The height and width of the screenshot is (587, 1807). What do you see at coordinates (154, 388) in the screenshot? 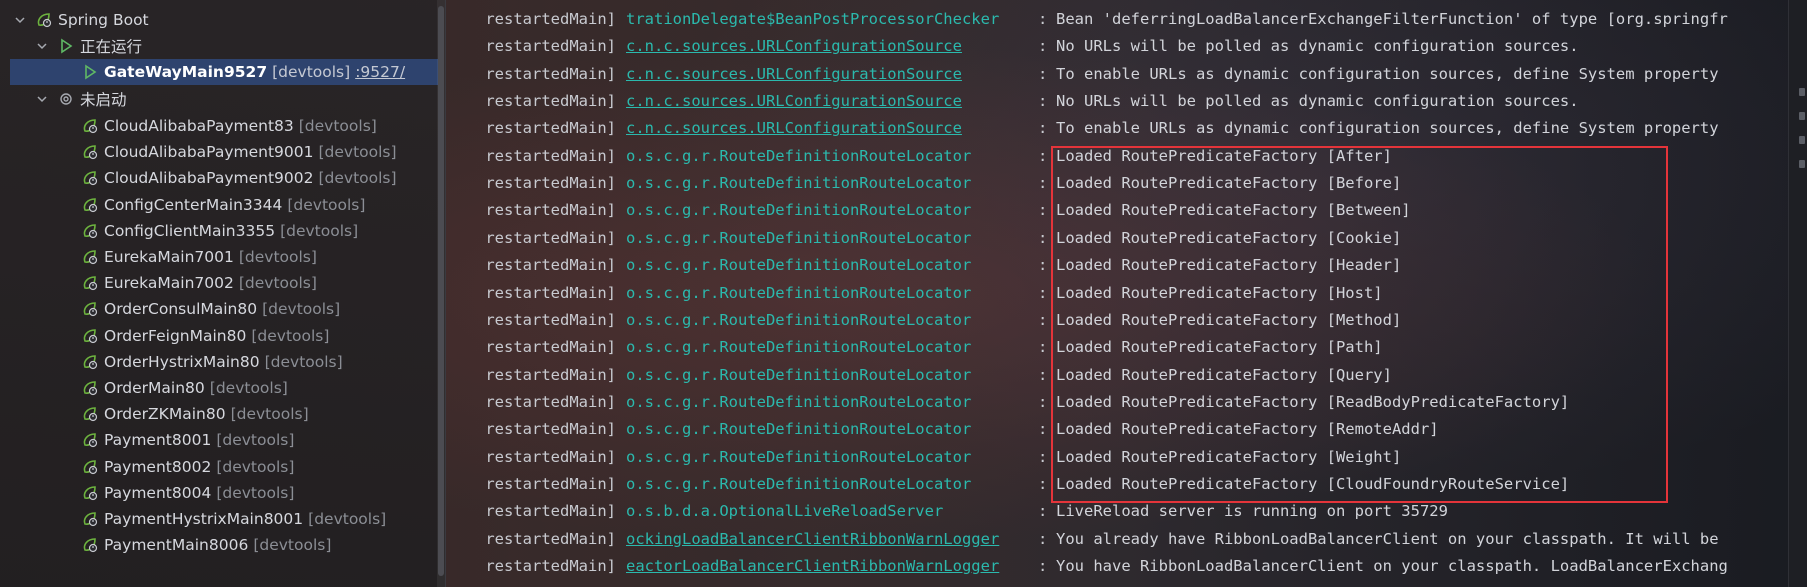
I see `tree-item-name: OrderMain80` at bounding box center [154, 388].